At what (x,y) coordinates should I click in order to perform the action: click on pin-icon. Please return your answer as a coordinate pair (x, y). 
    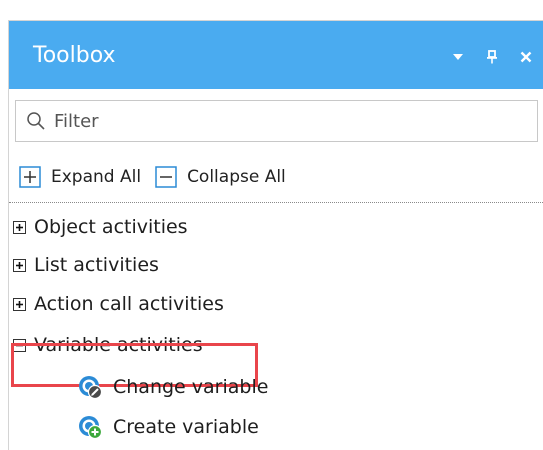
    Looking at the image, I should click on (492, 57).